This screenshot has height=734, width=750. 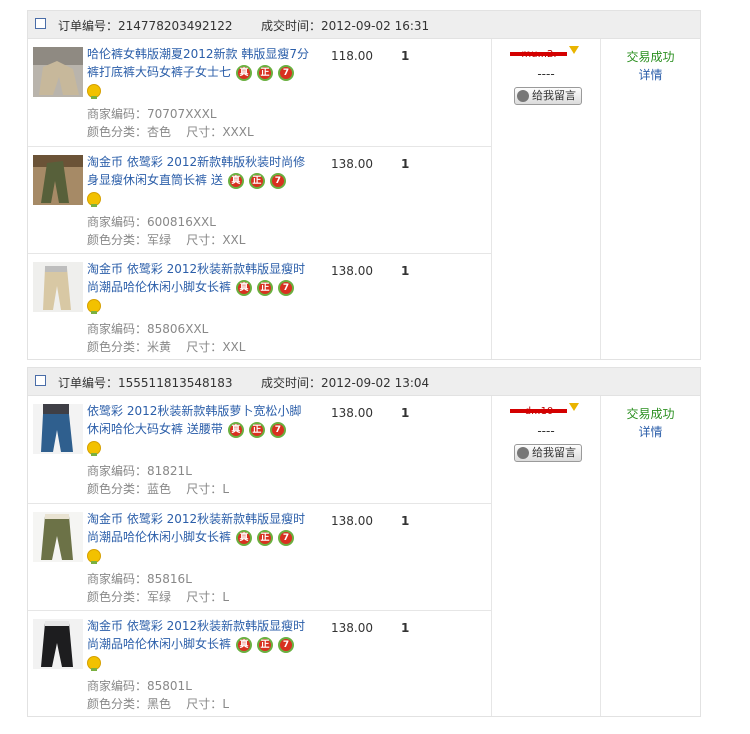 What do you see at coordinates (182, 114) in the screenshot?
I see `merchant-code-value: 70707XXXL` at bounding box center [182, 114].